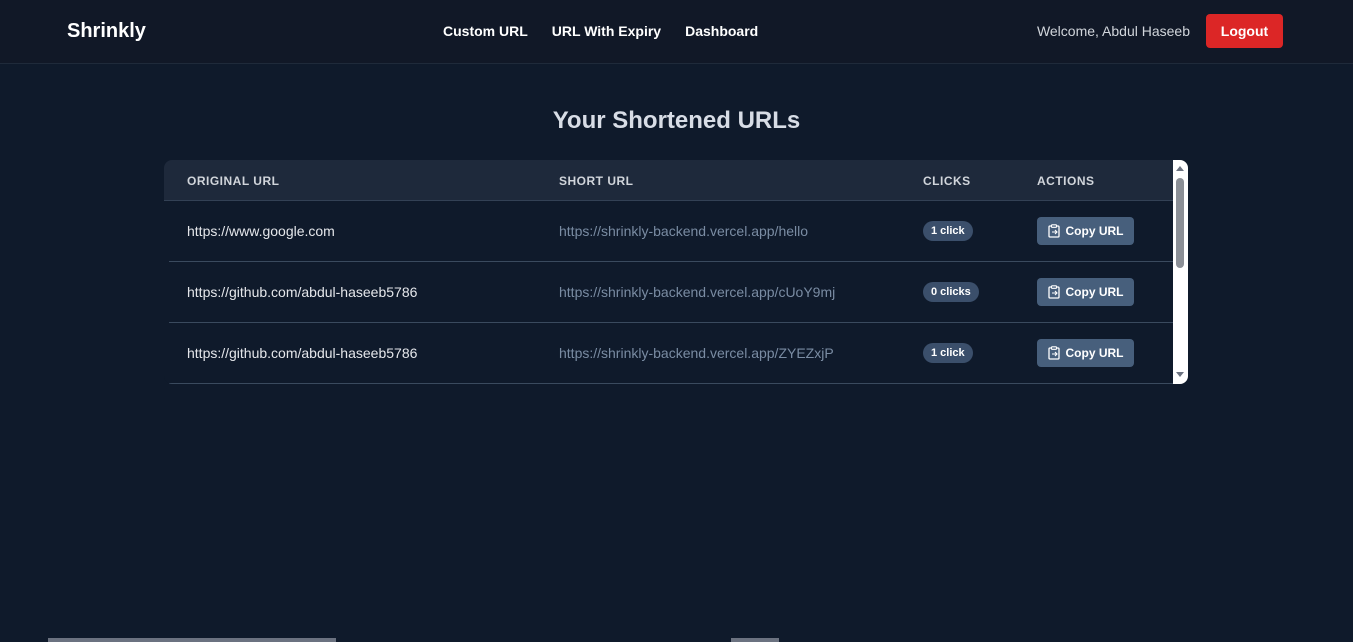 This screenshot has height=642, width=1353. What do you see at coordinates (1113, 31) in the screenshot?
I see `welcome-text: Welcome, Abdul Haseeb` at bounding box center [1113, 31].